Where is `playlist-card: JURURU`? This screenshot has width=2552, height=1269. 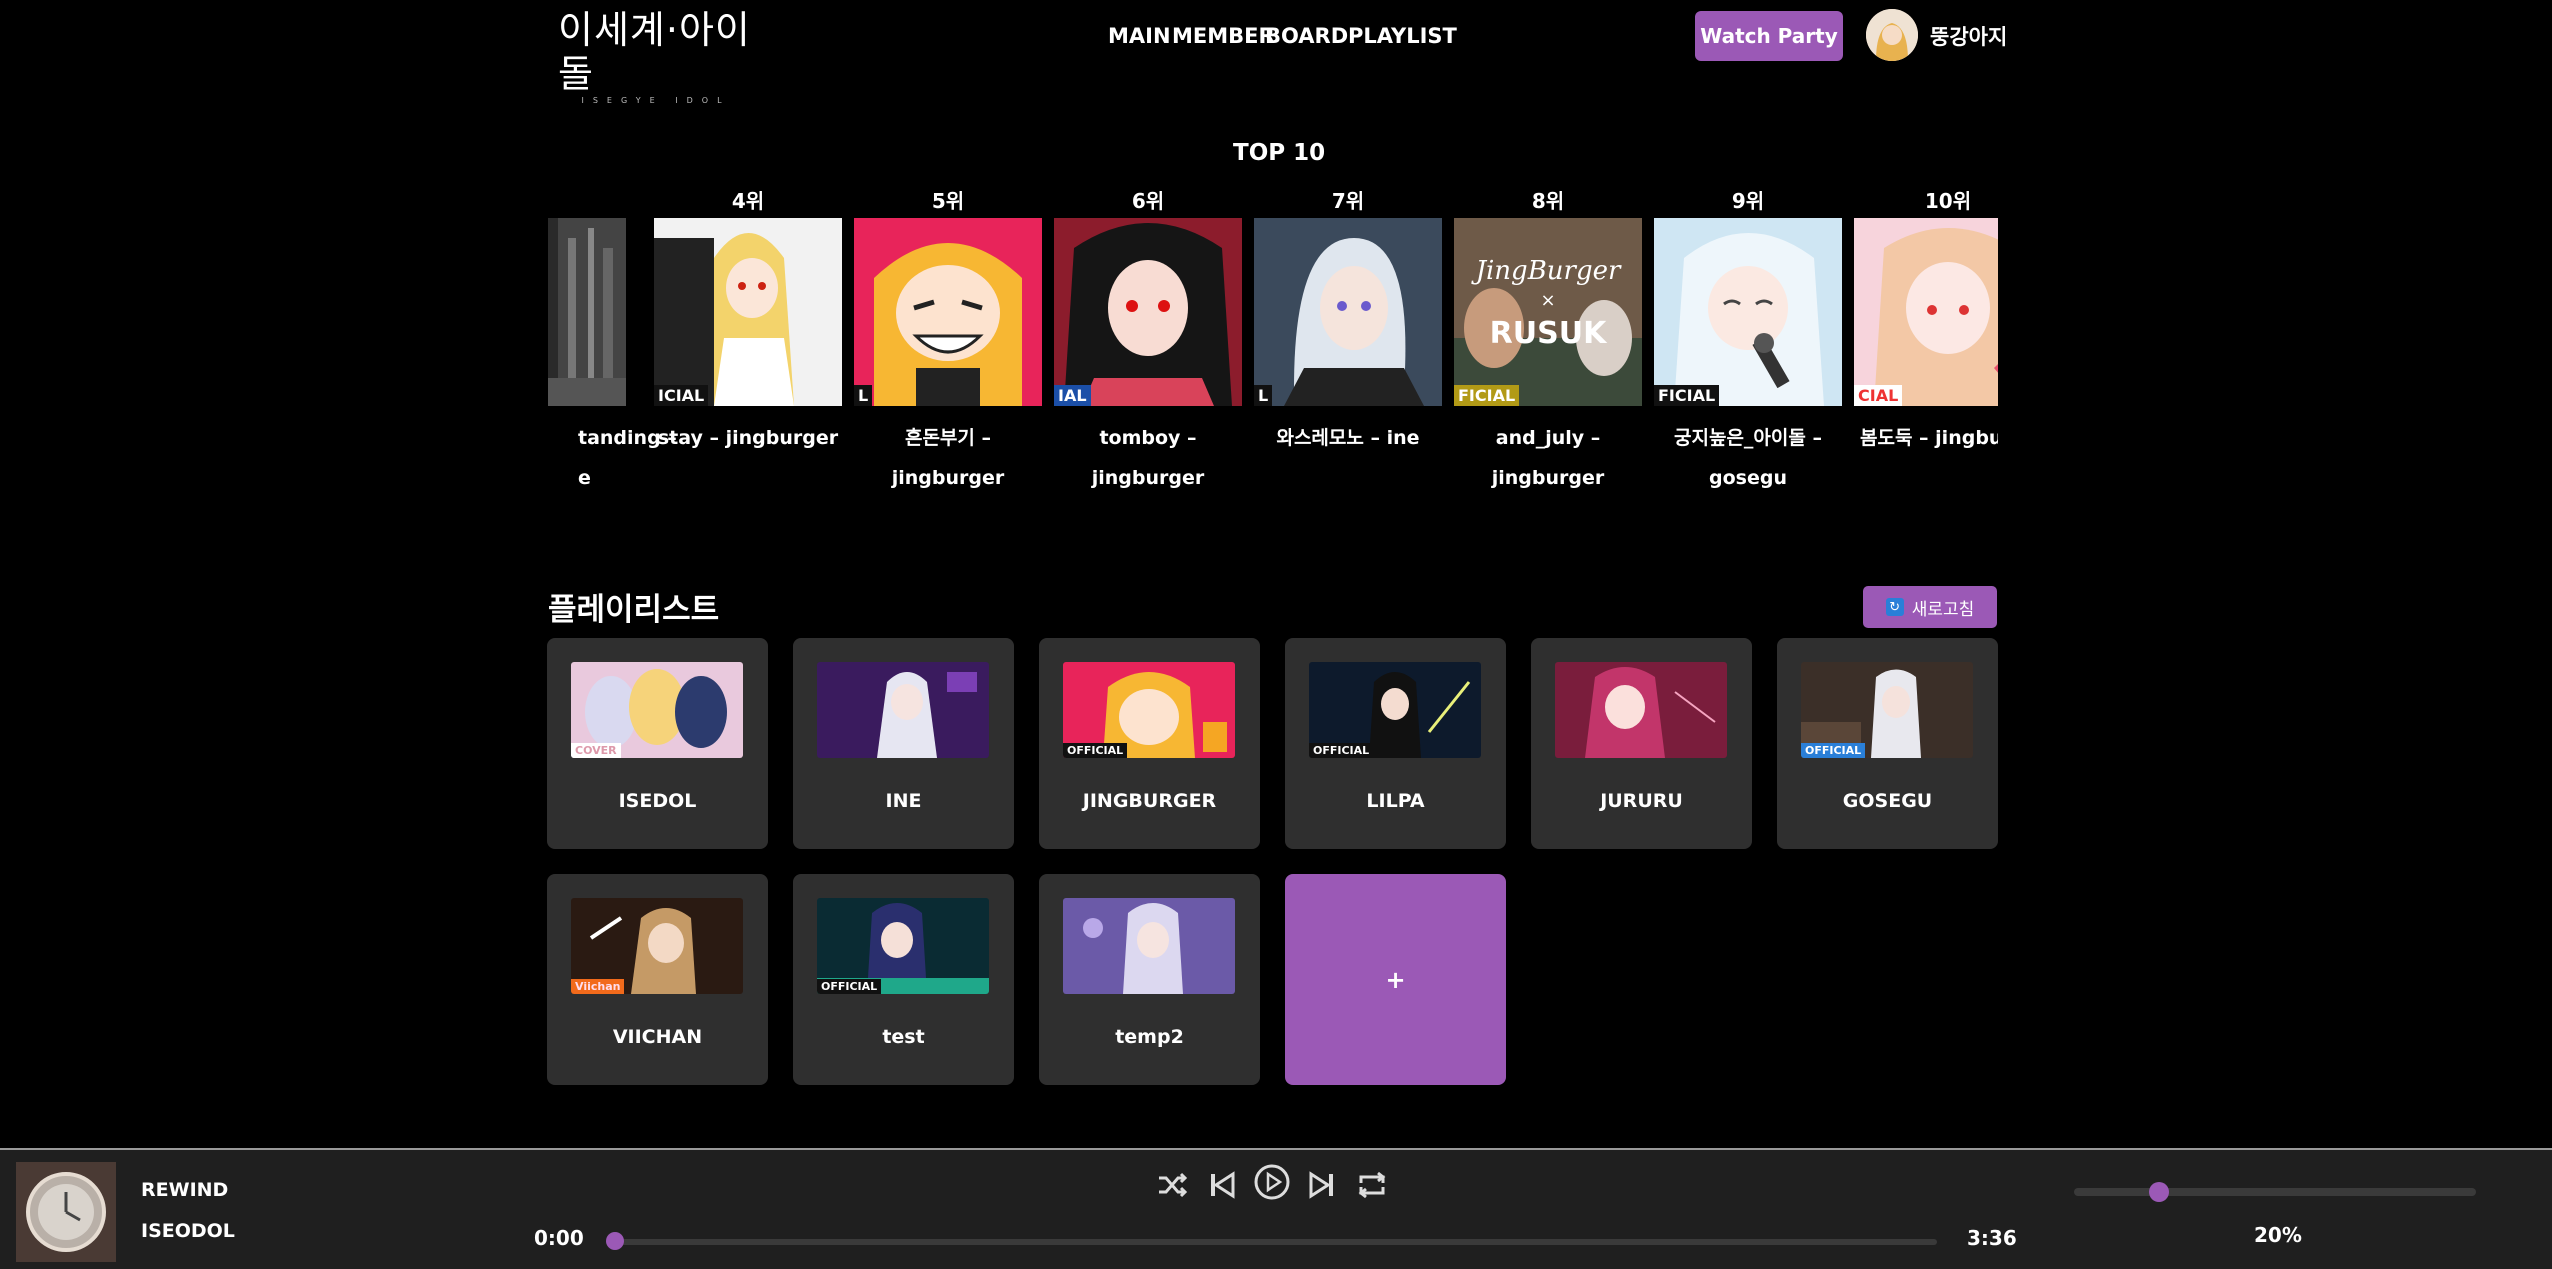
playlist-card: JURURU is located at coordinates (1641, 743).